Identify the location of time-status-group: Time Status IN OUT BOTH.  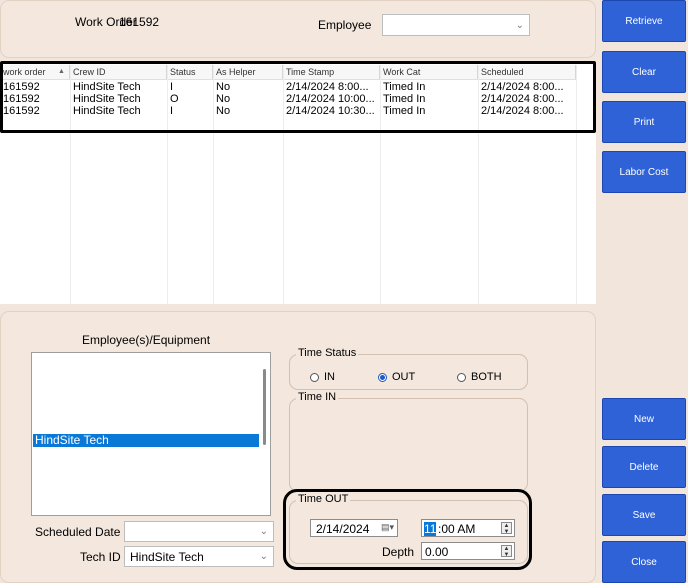
(408, 368).